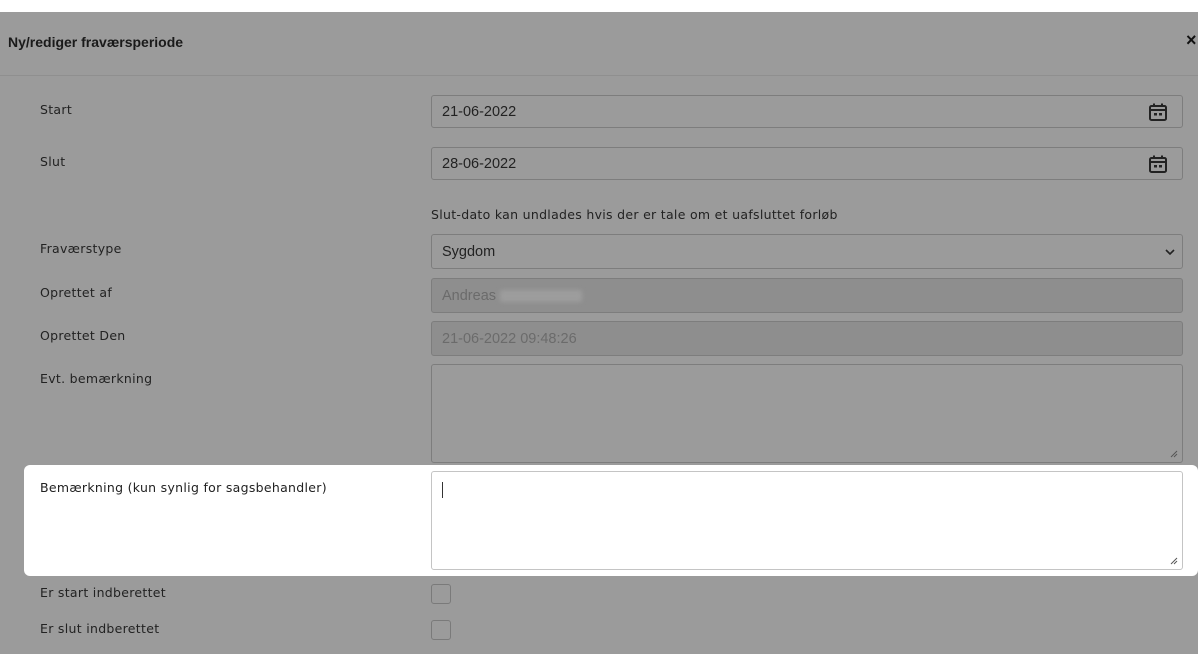 Image resolution: width=1198 pixels, height=654 pixels. What do you see at coordinates (103, 592) in the screenshot?
I see `er-start-indberettet-label: Er start indberettet` at bounding box center [103, 592].